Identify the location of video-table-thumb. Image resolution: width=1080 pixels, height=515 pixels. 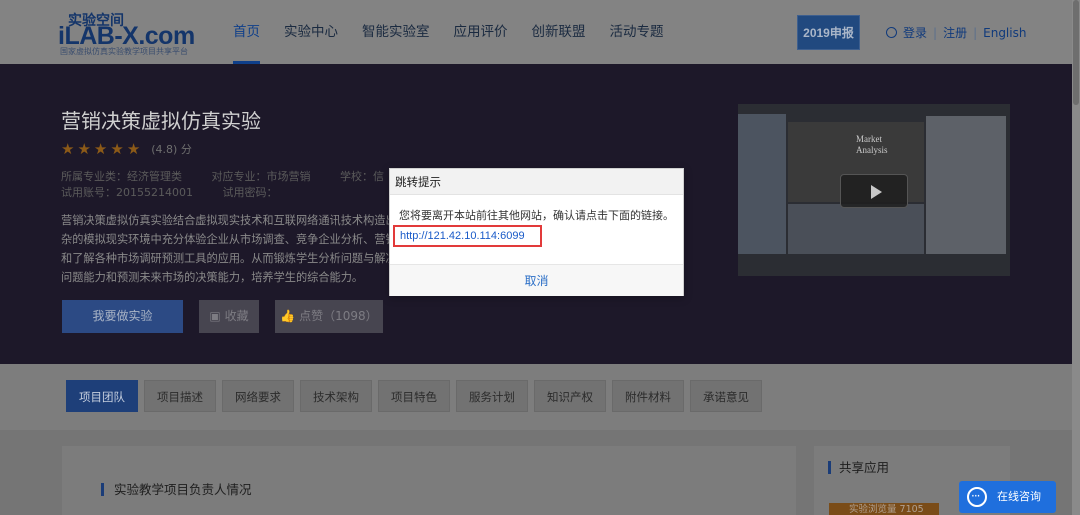
(856, 229).